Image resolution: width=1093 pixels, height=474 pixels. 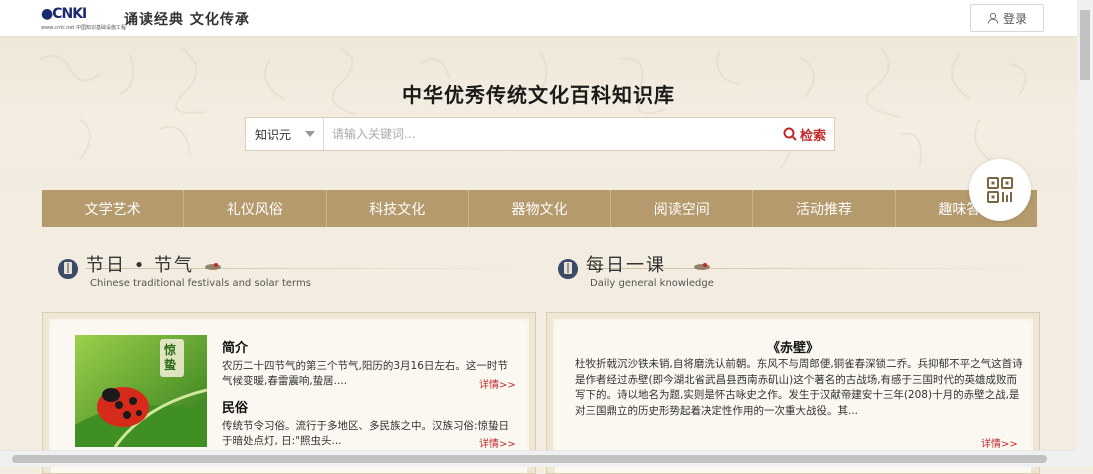 I want to click on qr-code-icon, so click(x=1000, y=190).